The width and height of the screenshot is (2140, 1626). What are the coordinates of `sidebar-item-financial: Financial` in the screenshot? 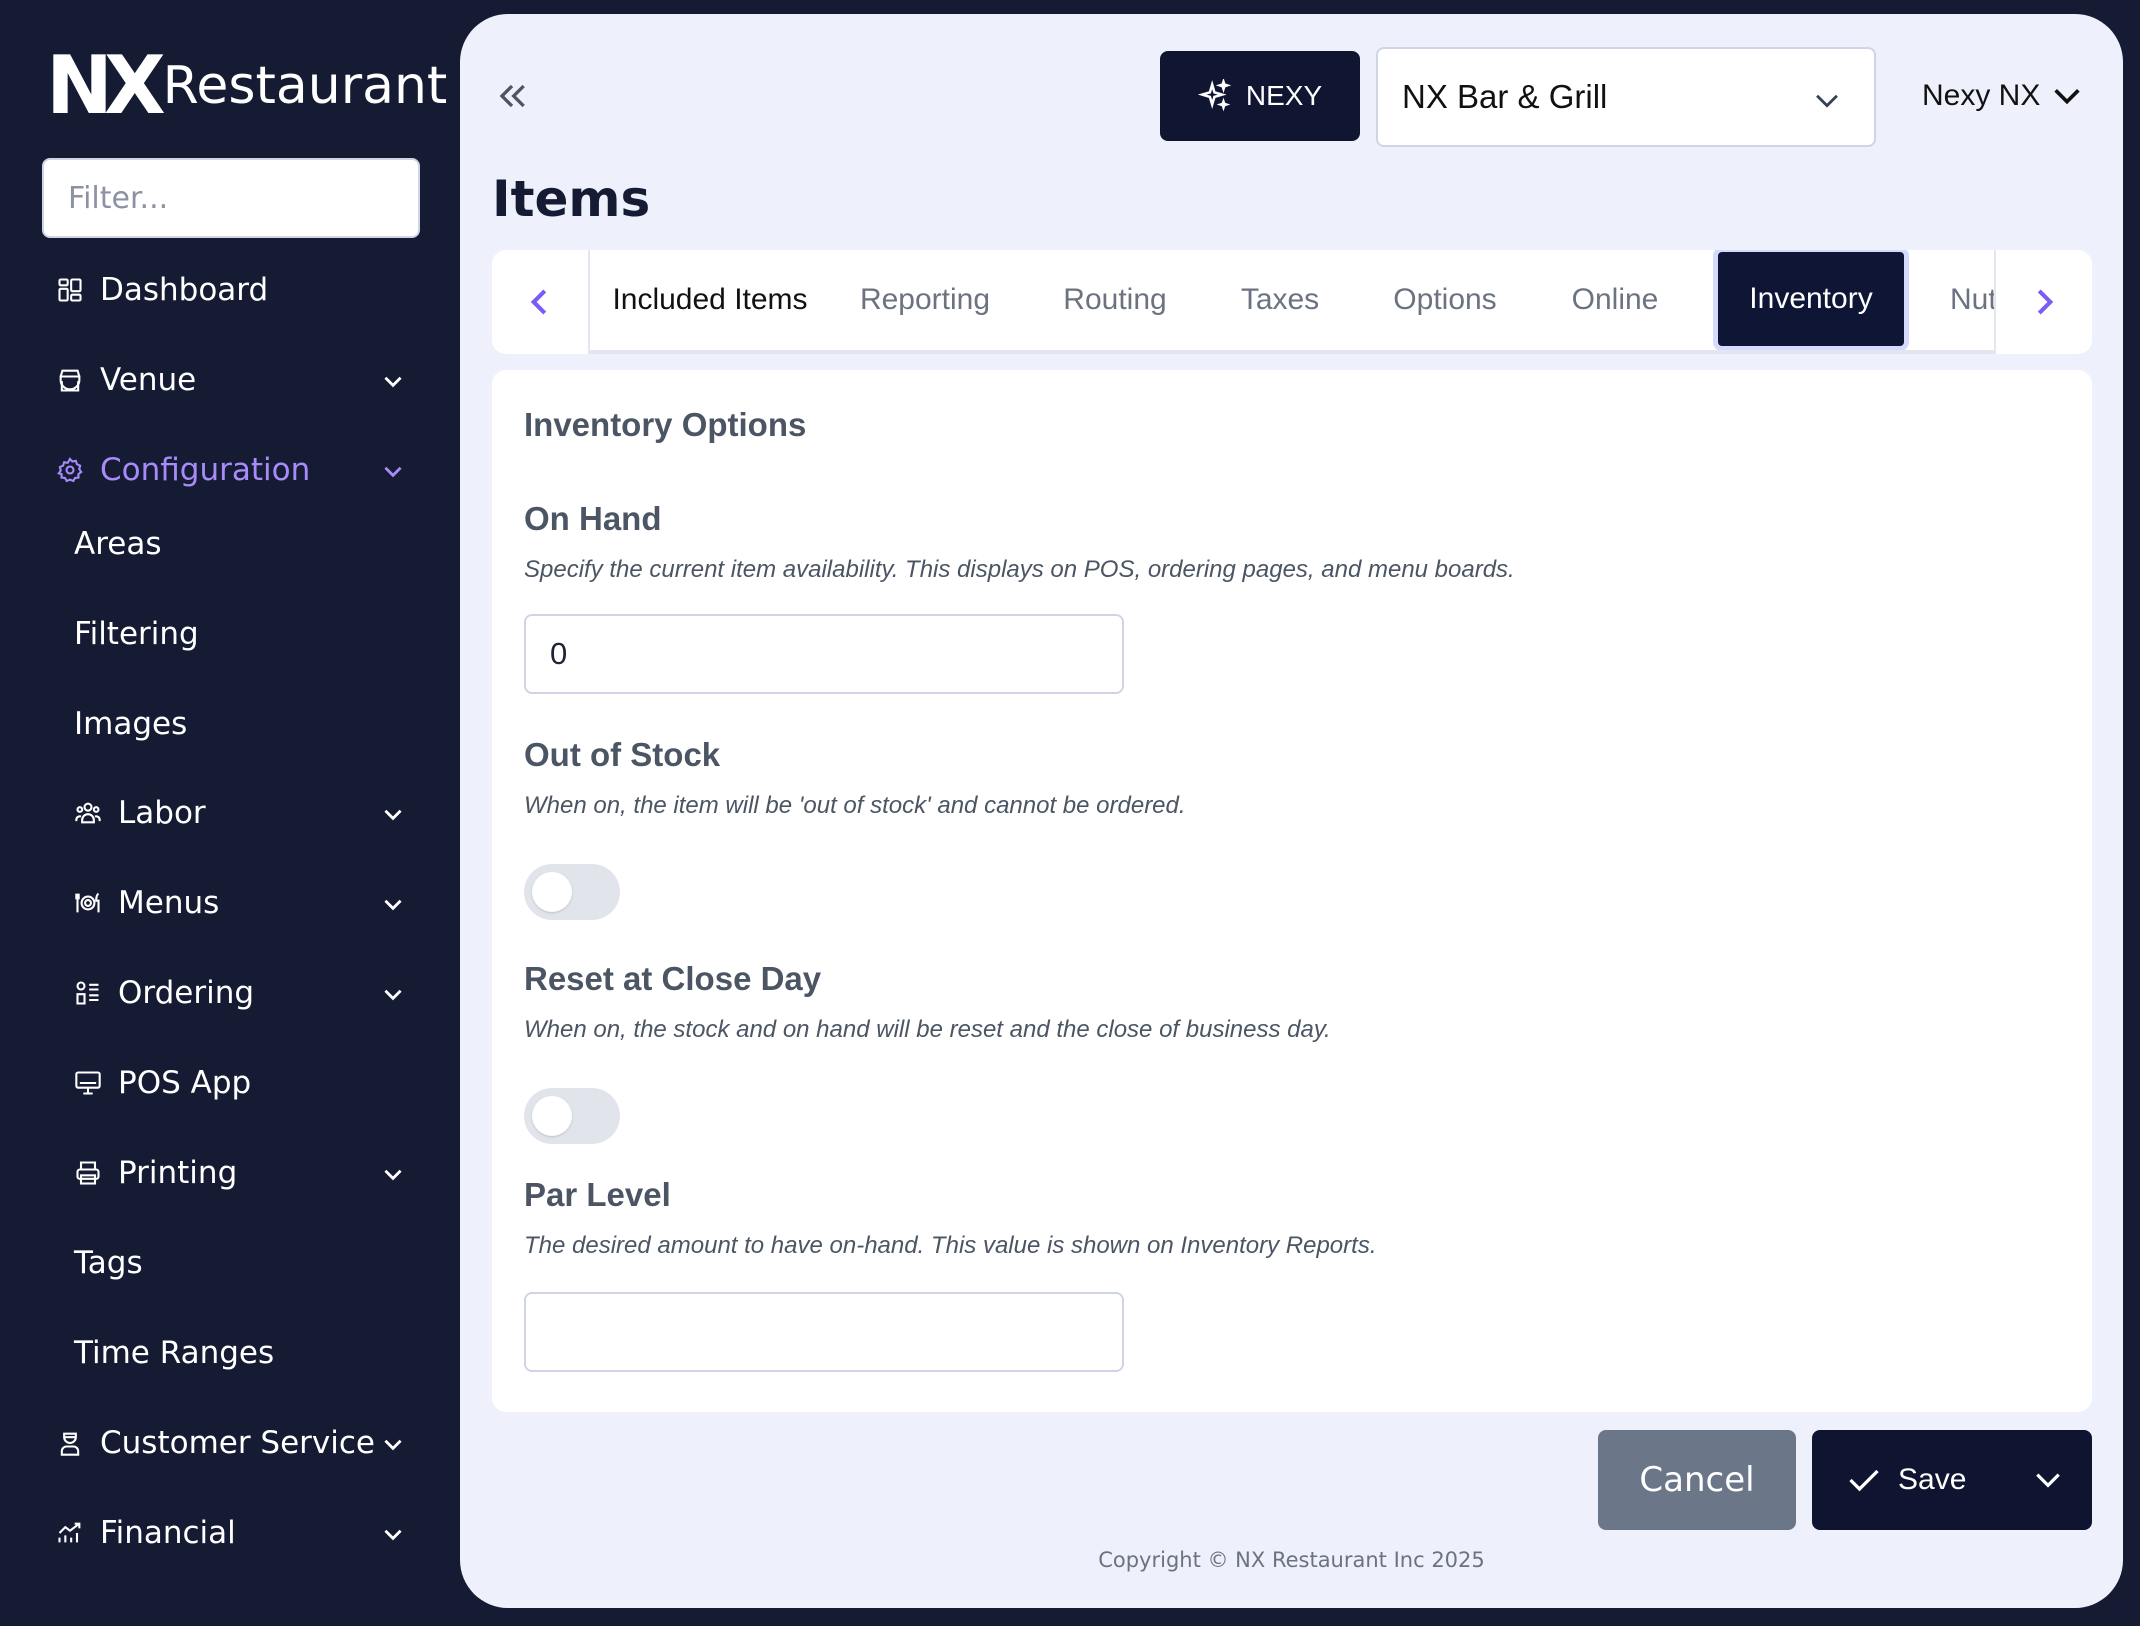 It's located at (236, 1533).